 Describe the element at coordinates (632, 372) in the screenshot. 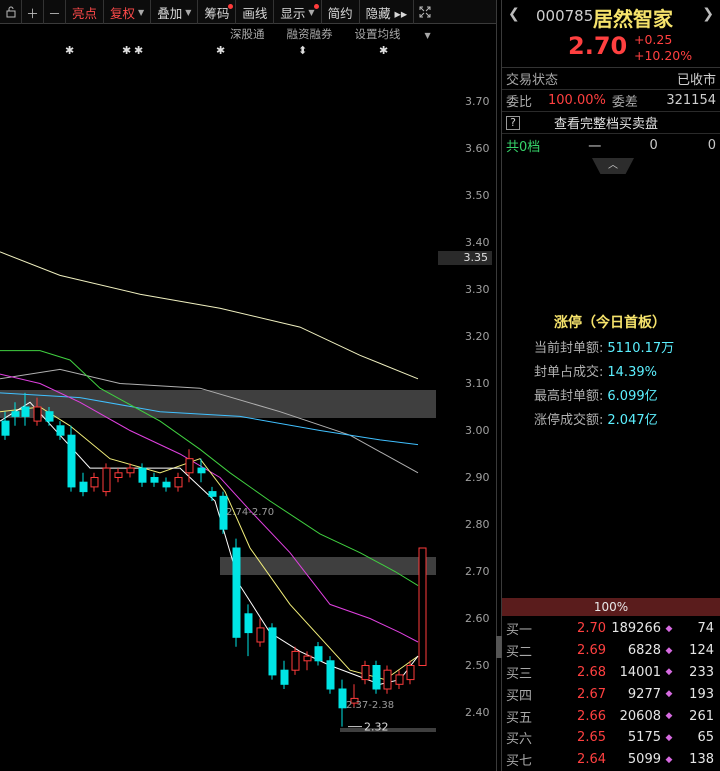

I see `limit-value: 14.39%` at that location.